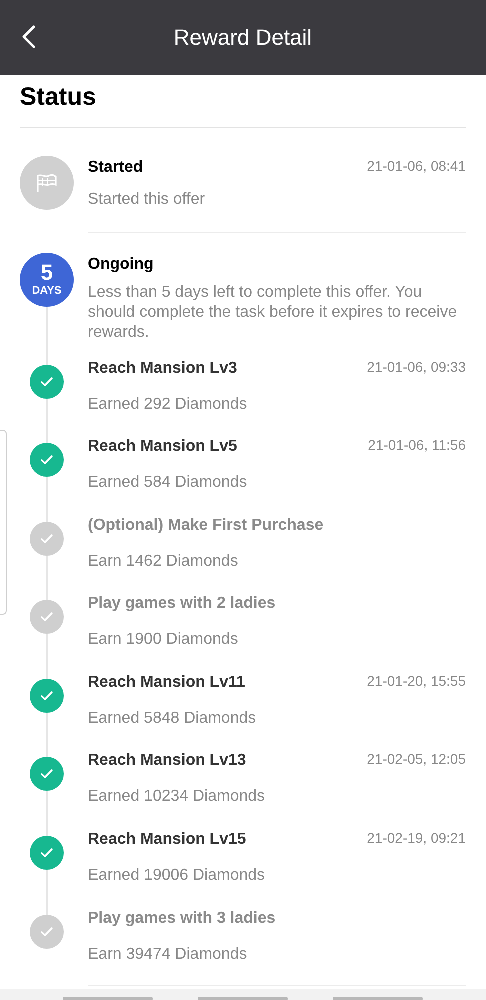 The image size is (486, 1000). I want to click on step-title: Play games with 3 ladies, so click(182, 918).